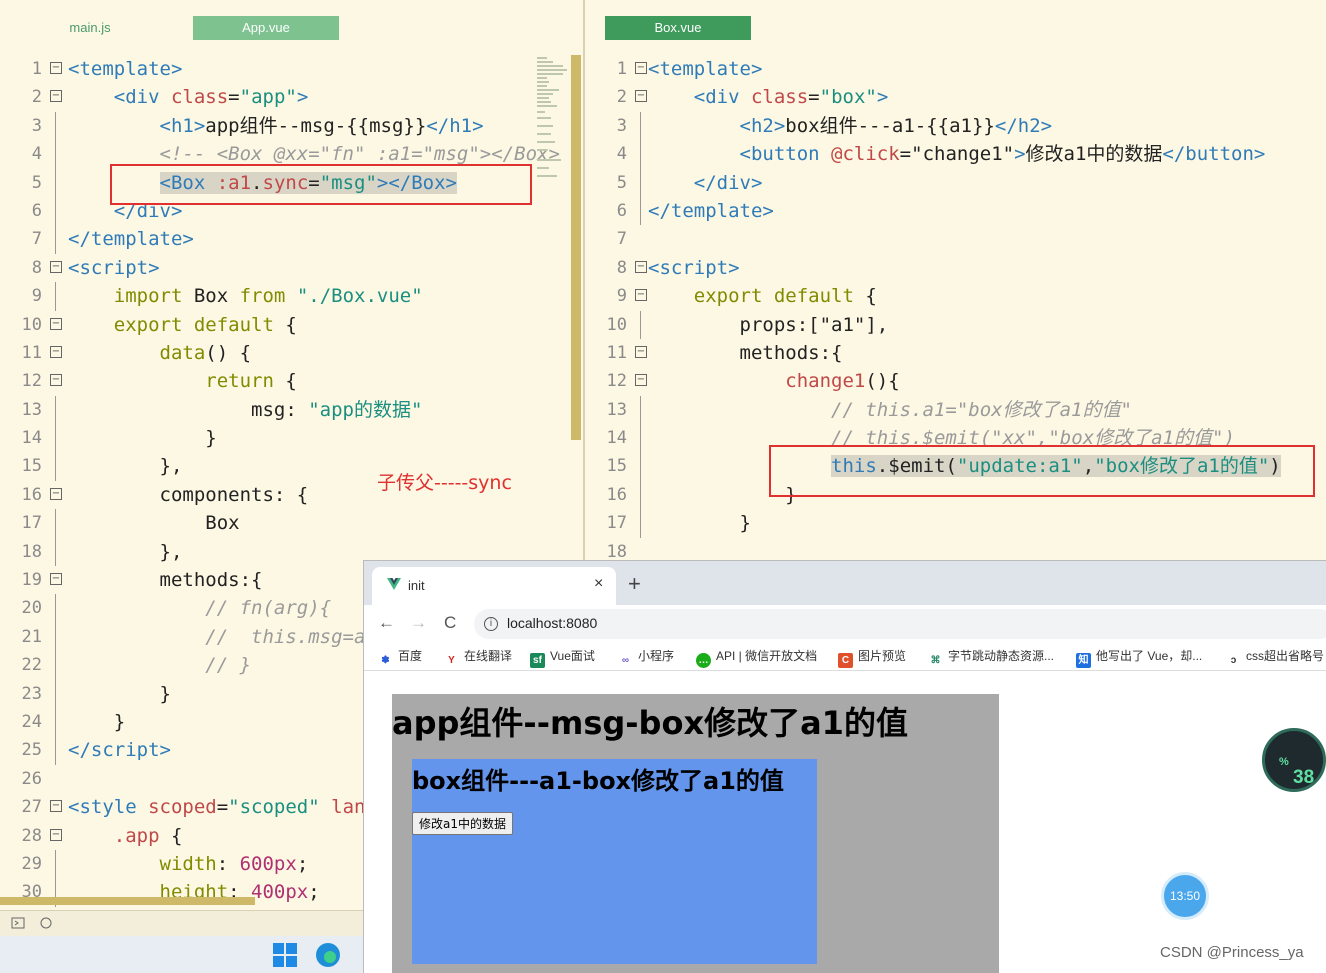 The width and height of the screenshot is (1326, 973). What do you see at coordinates (418, 623) in the screenshot?
I see `forward-arrow-icon: →` at bounding box center [418, 623].